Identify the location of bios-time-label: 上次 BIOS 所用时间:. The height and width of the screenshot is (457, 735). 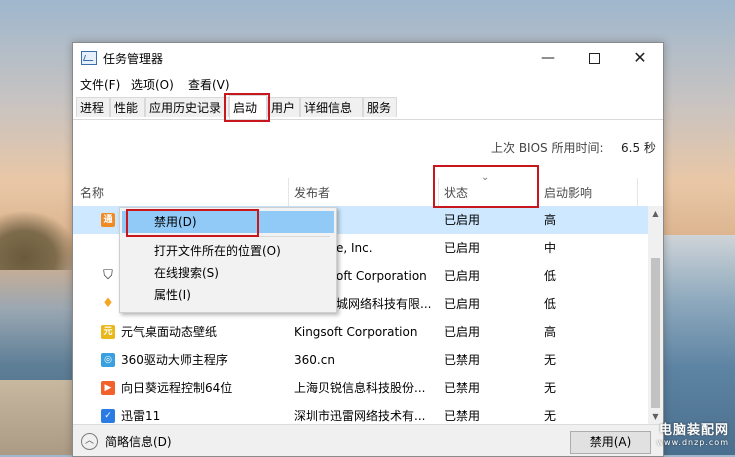
(547, 148).